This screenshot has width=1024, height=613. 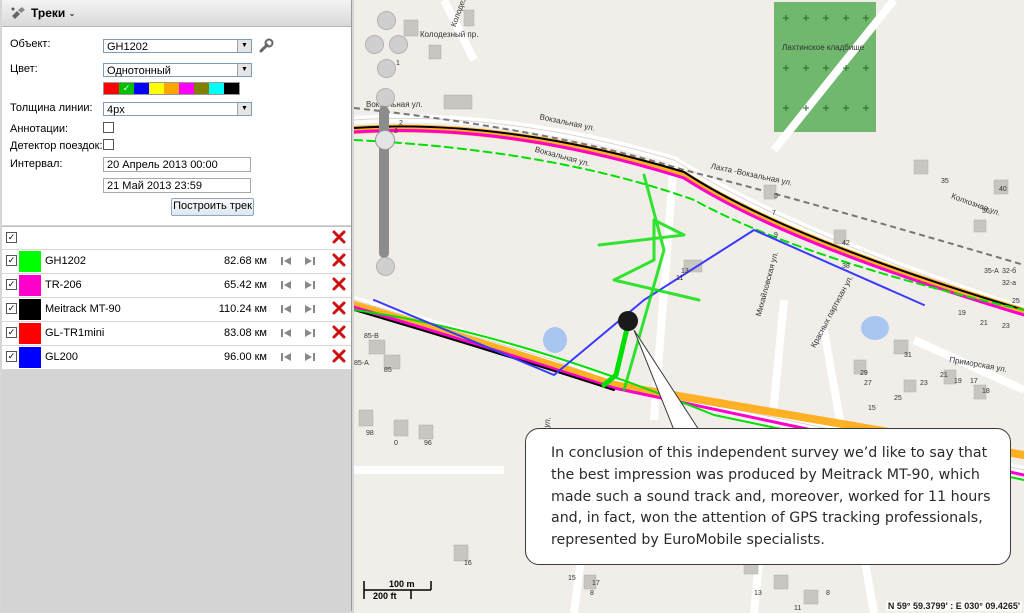 What do you see at coordinates (72, 13) in the screenshot?
I see `chevron-down-icon: ⌄` at bounding box center [72, 13].